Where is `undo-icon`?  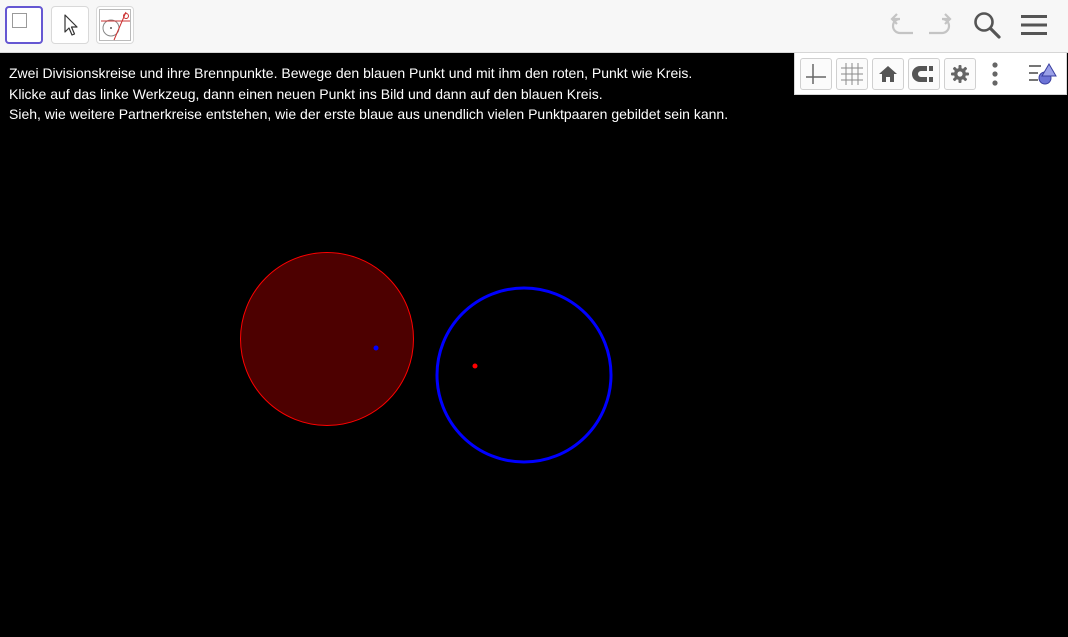 undo-icon is located at coordinates (901, 24).